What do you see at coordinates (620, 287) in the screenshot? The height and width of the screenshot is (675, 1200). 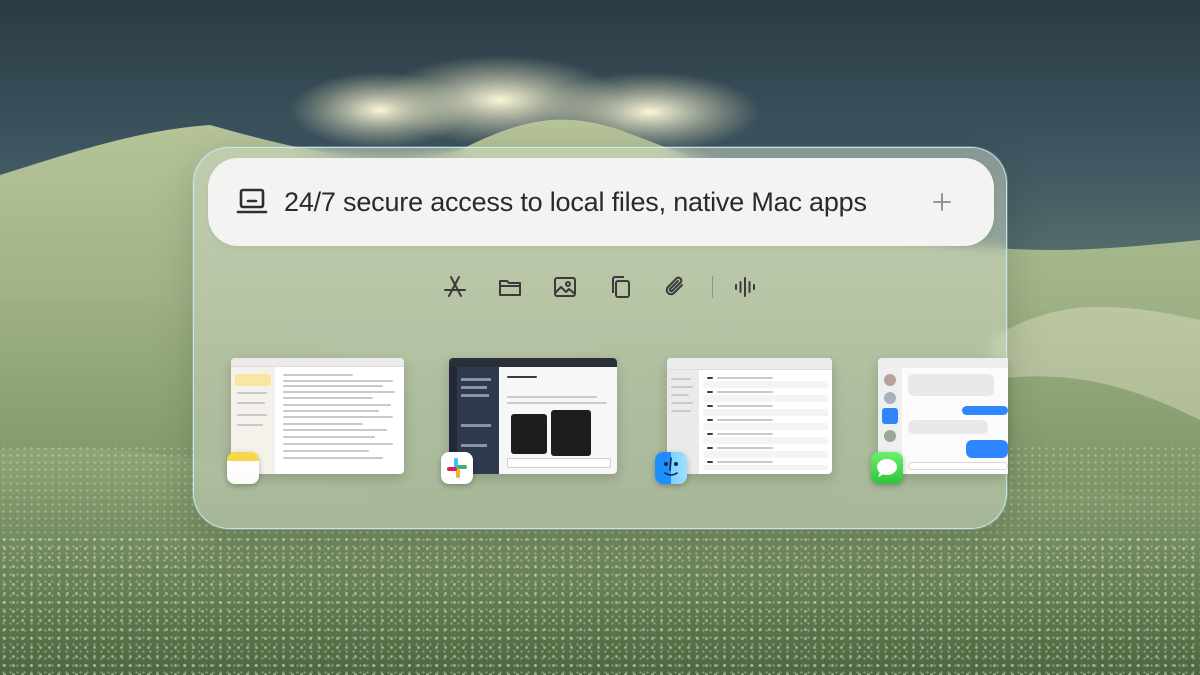 I see `copy-icon` at bounding box center [620, 287].